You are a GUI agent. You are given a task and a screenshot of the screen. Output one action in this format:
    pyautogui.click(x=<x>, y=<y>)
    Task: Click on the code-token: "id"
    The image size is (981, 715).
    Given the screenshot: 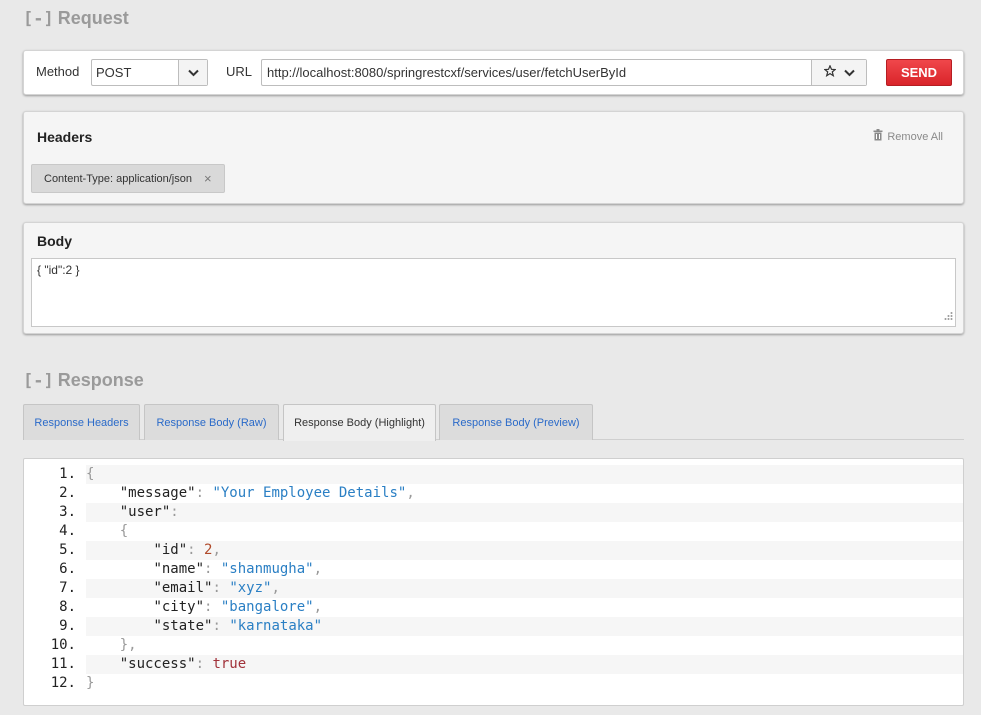 What is the action you would take?
    pyautogui.click(x=170, y=550)
    